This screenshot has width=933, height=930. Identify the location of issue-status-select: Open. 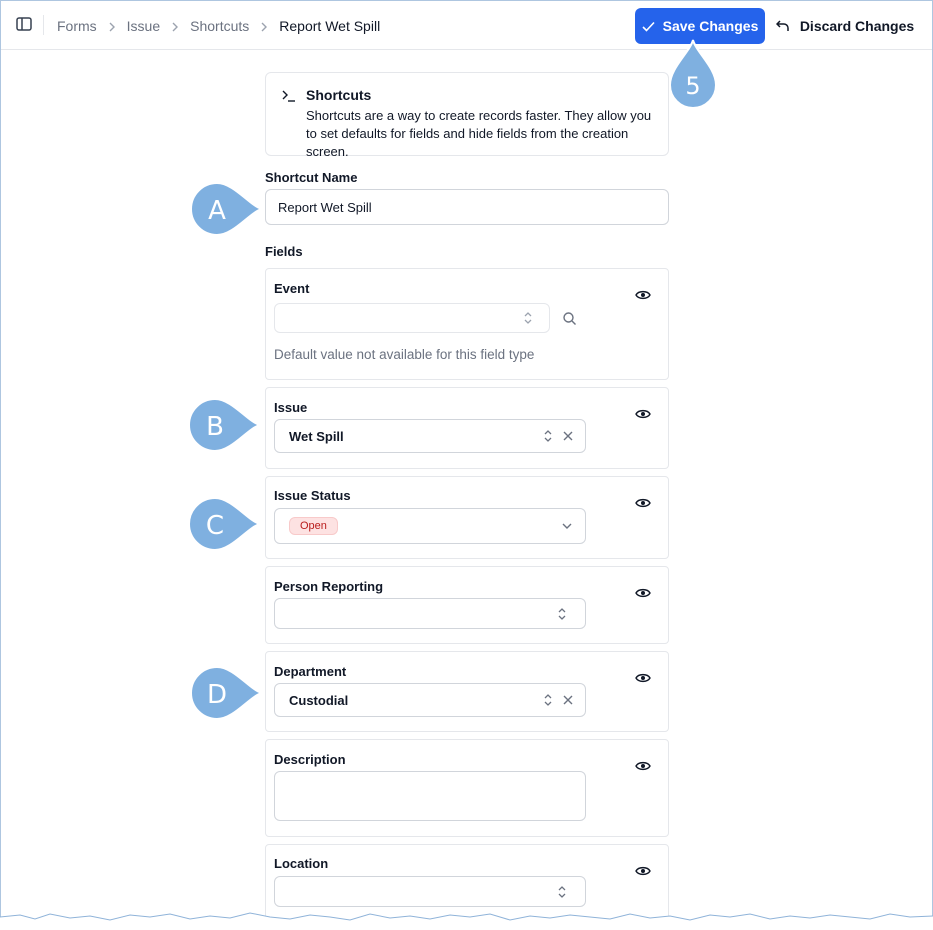
(430, 526).